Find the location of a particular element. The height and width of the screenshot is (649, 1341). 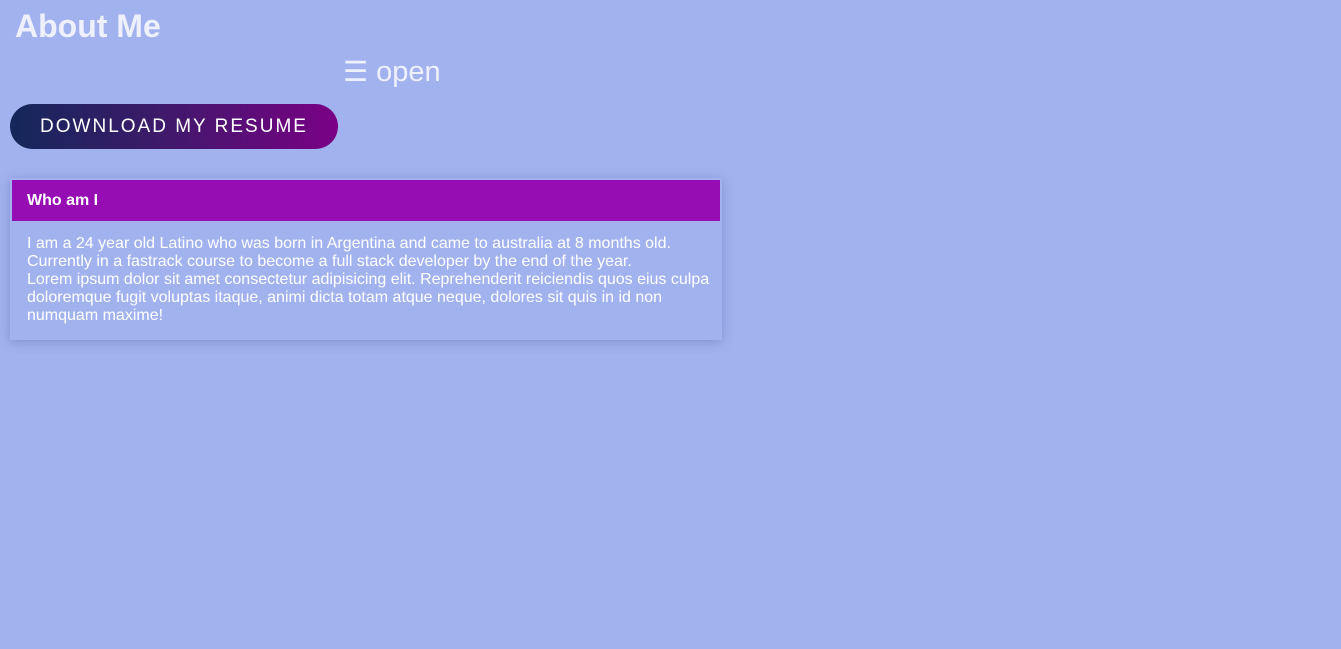

card-title: Who am I is located at coordinates (63, 200).